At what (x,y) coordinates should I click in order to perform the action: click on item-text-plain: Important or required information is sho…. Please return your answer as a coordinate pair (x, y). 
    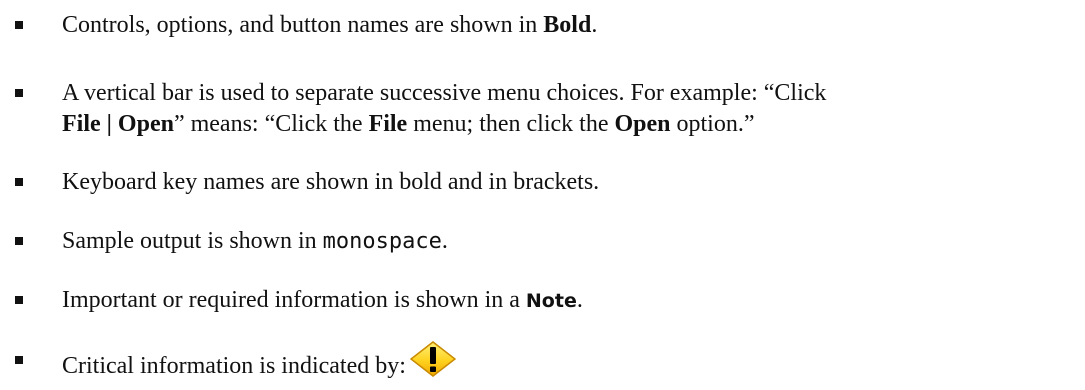
    Looking at the image, I should click on (294, 300).